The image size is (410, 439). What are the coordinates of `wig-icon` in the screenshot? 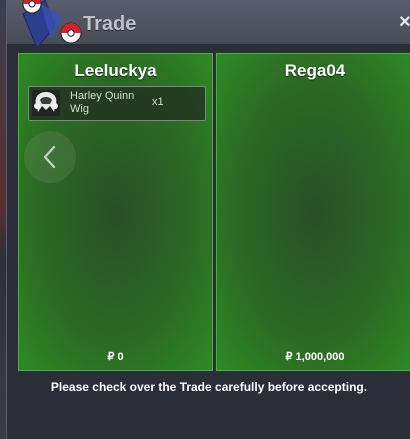 It's located at (46, 103).